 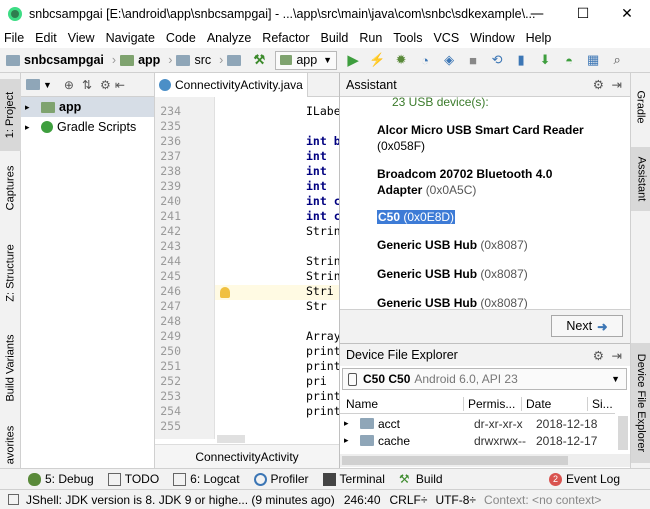 I want to click on build-tab: ⚒ Build, so click(x=421, y=479).